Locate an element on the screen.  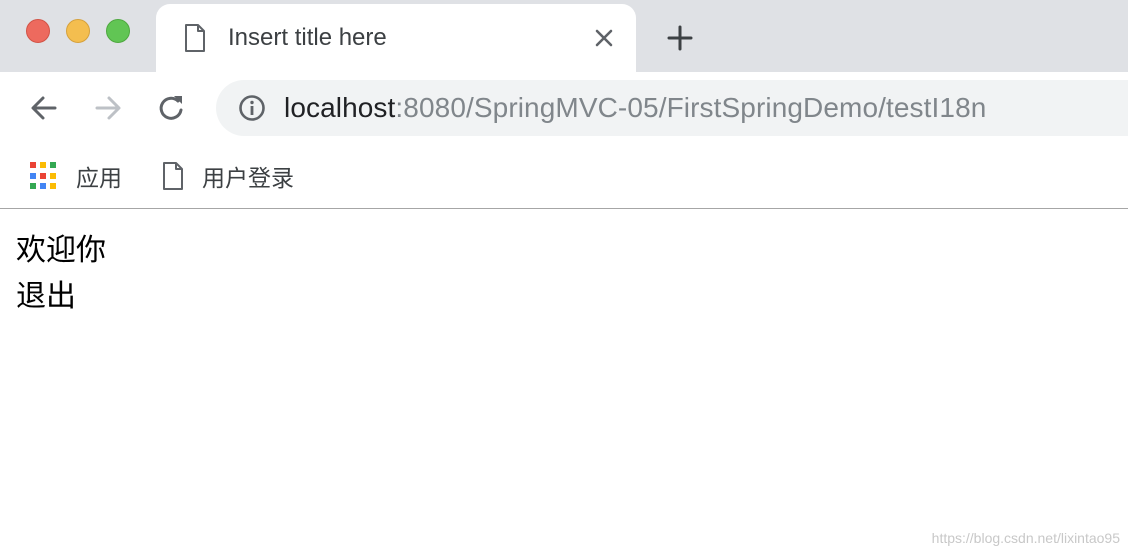
page-content: 欢迎你 退出 is located at coordinates (61, 274).